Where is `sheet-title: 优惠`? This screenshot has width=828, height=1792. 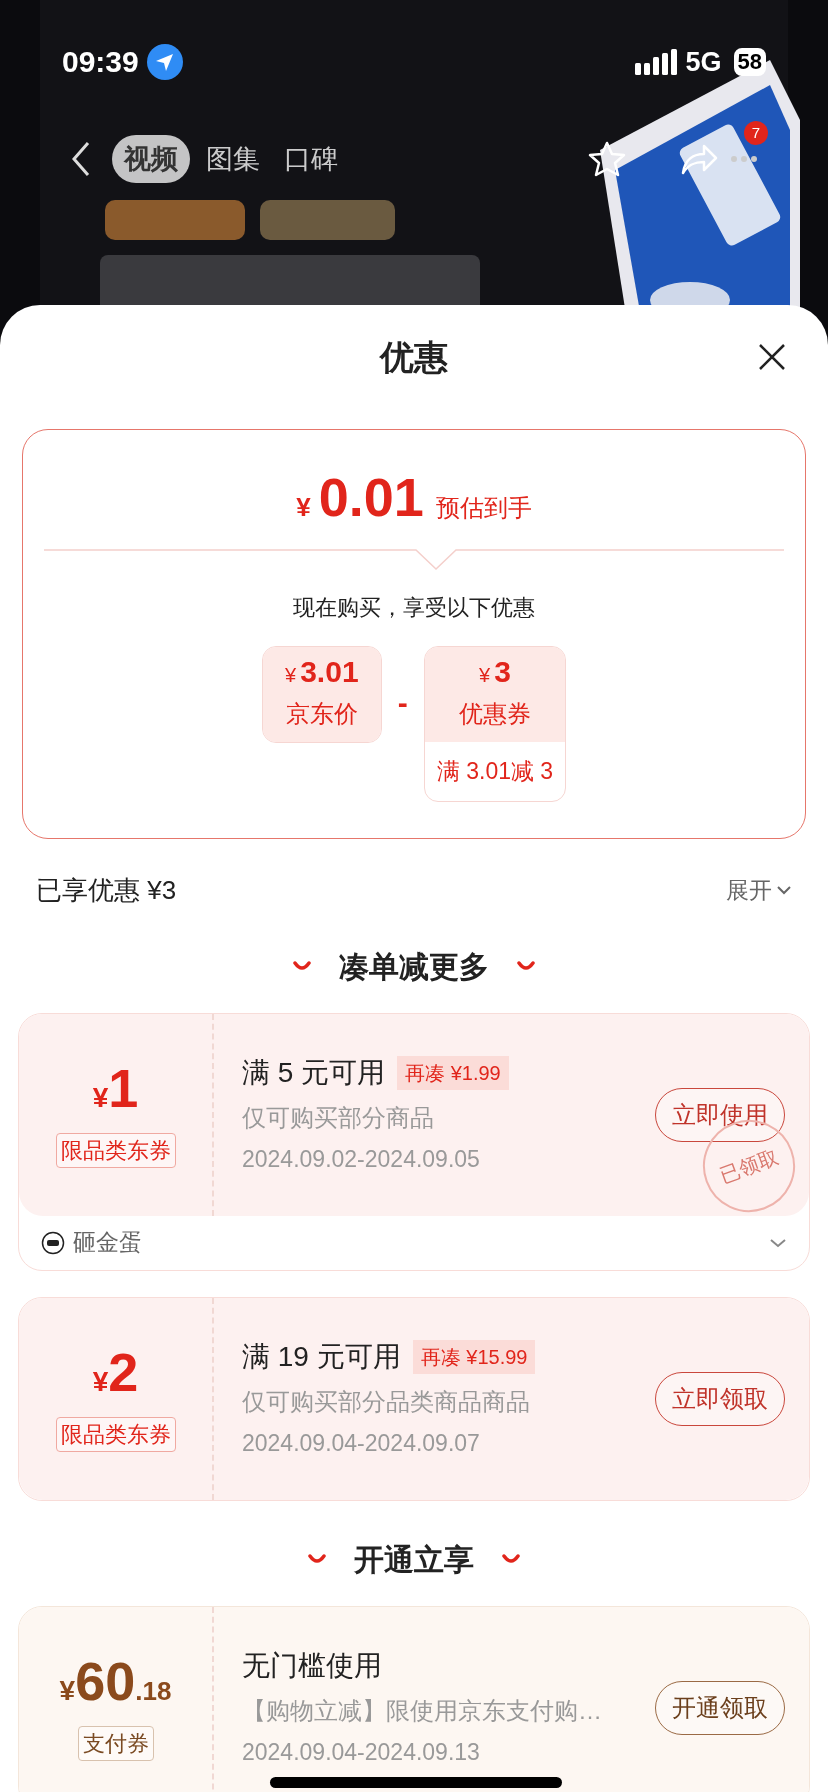
sheet-title: 优惠 is located at coordinates (414, 357).